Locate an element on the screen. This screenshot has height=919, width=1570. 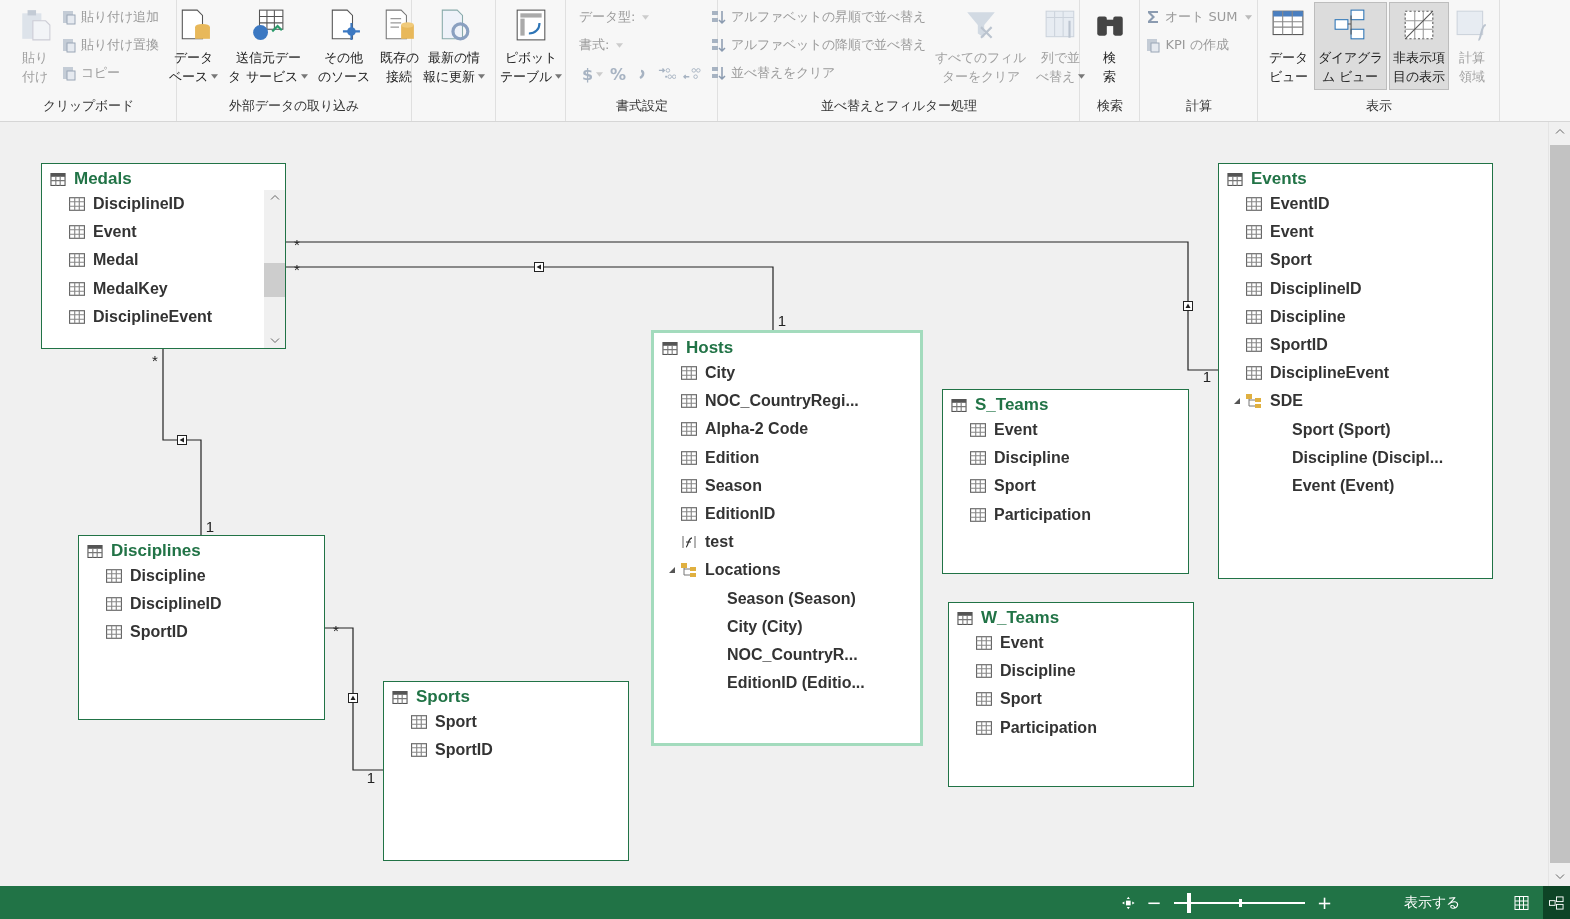
ribbon-group-label: 検索 is located at coordinates (1109, 106).